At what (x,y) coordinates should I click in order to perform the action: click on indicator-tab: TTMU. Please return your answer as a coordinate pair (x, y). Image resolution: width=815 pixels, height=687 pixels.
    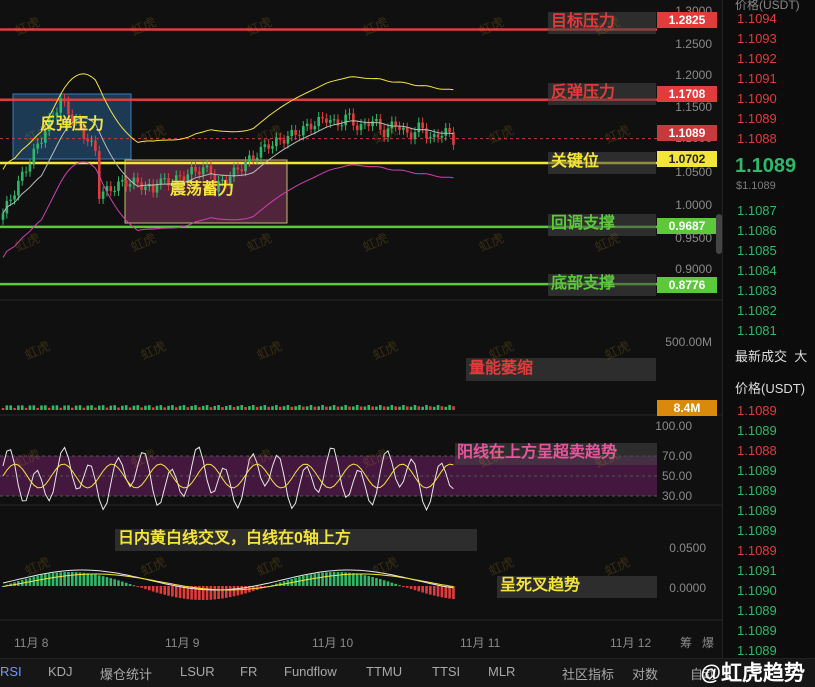
    Looking at the image, I should click on (384, 671).